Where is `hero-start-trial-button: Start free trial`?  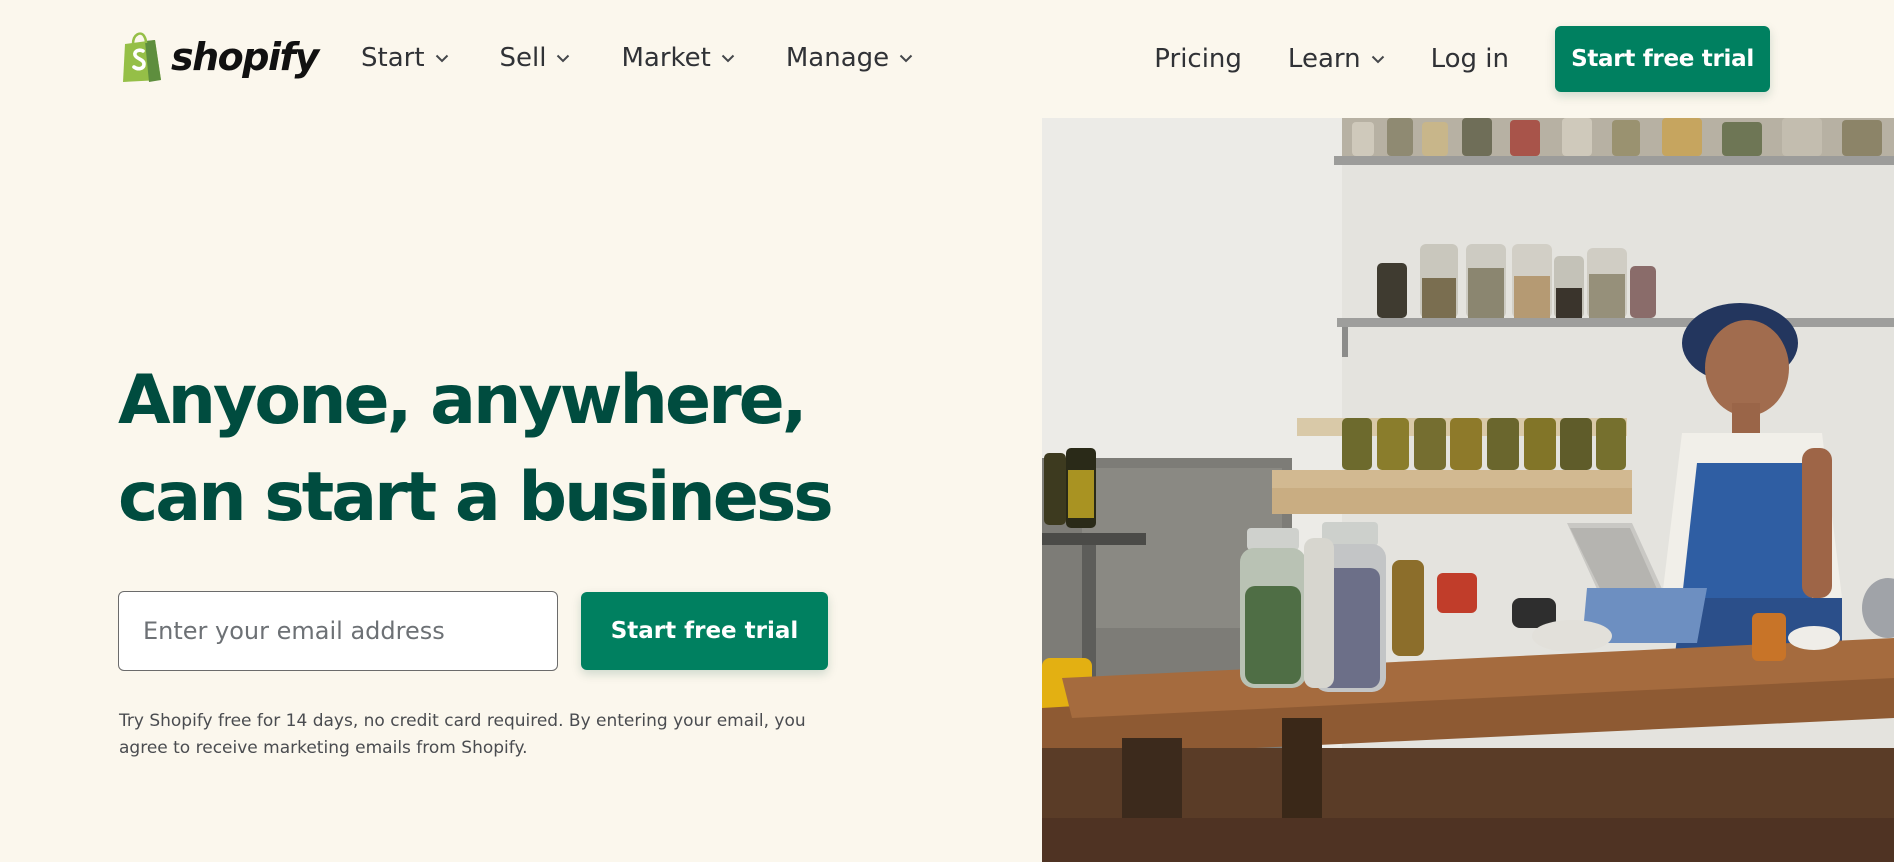 hero-start-trial-button: Start free trial is located at coordinates (704, 631).